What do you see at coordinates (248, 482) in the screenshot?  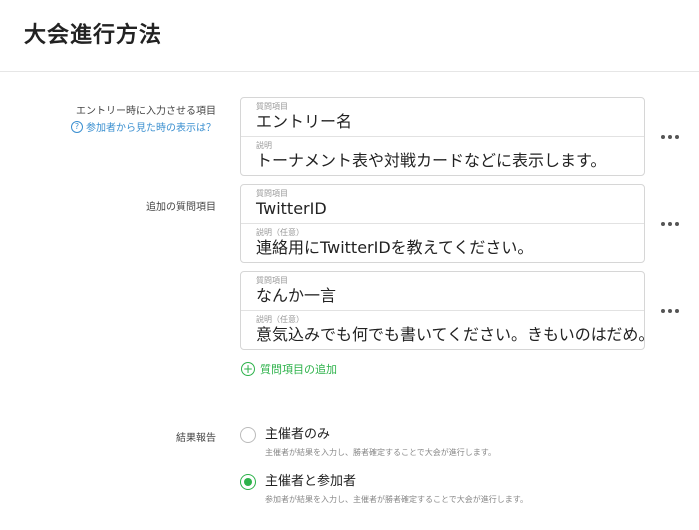 I see `radio-button-selected` at bounding box center [248, 482].